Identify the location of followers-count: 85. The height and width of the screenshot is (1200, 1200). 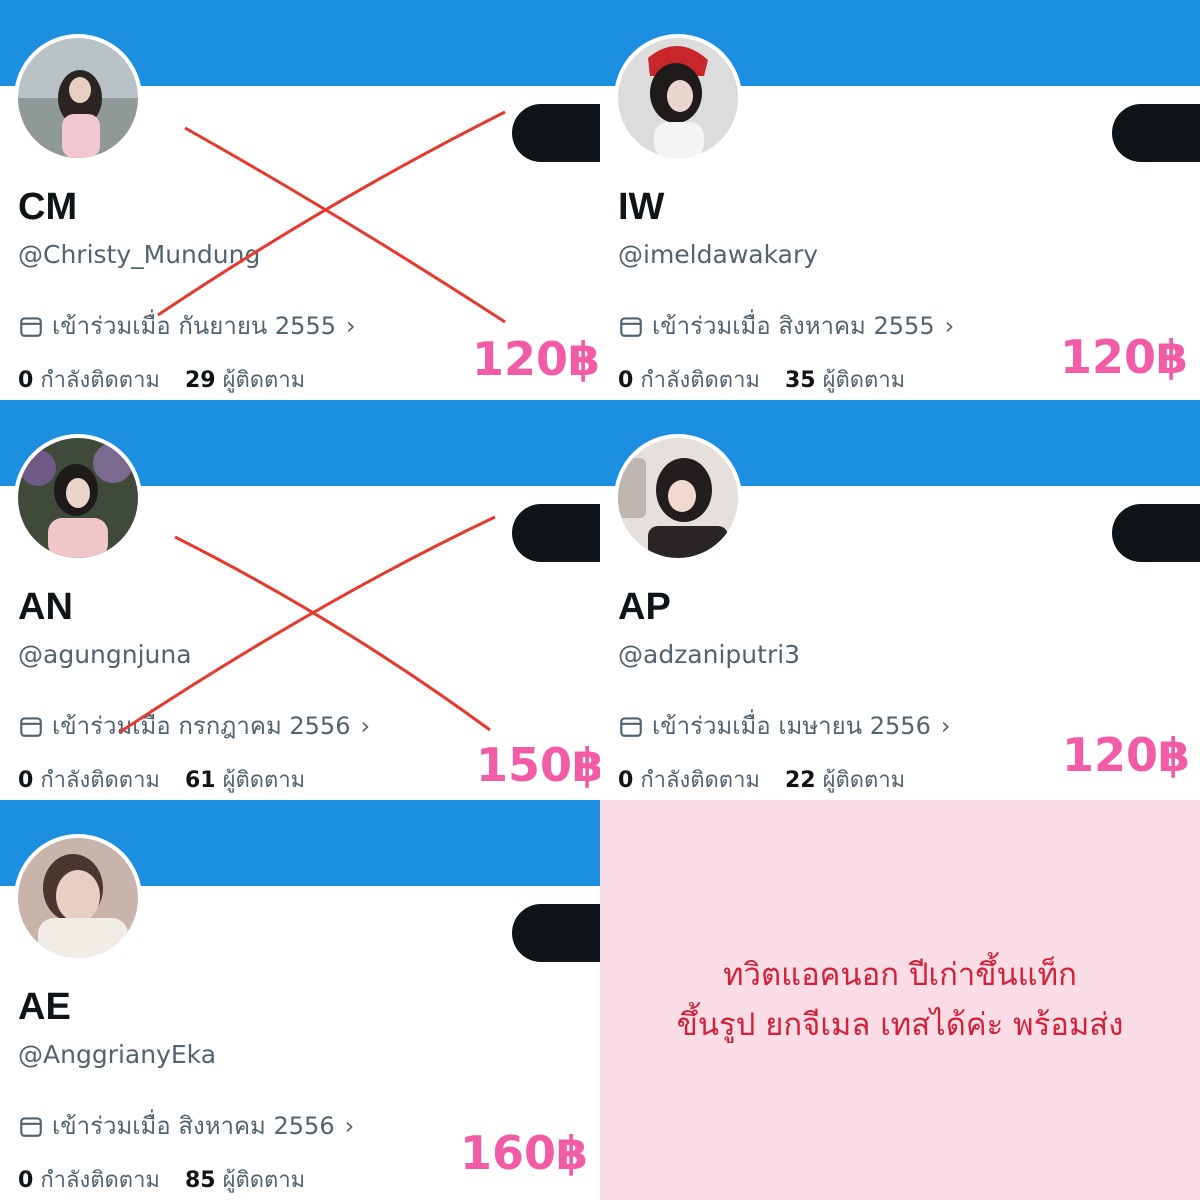
(200, 1180).